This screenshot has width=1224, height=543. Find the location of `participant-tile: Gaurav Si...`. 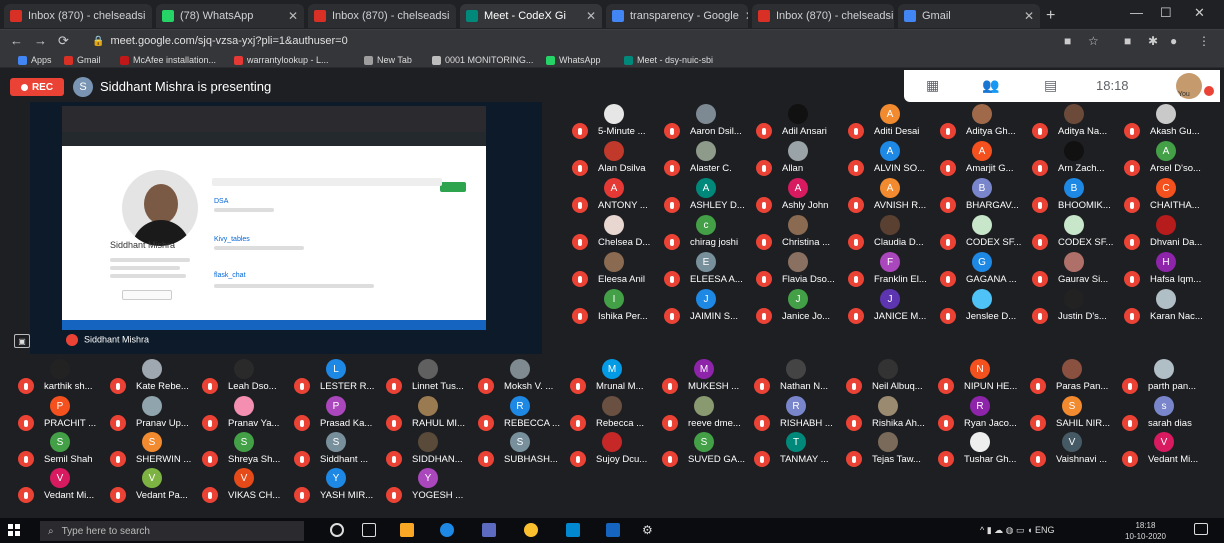

participant-tile: Gaurav Si... is located at coordinates (1077, 270).